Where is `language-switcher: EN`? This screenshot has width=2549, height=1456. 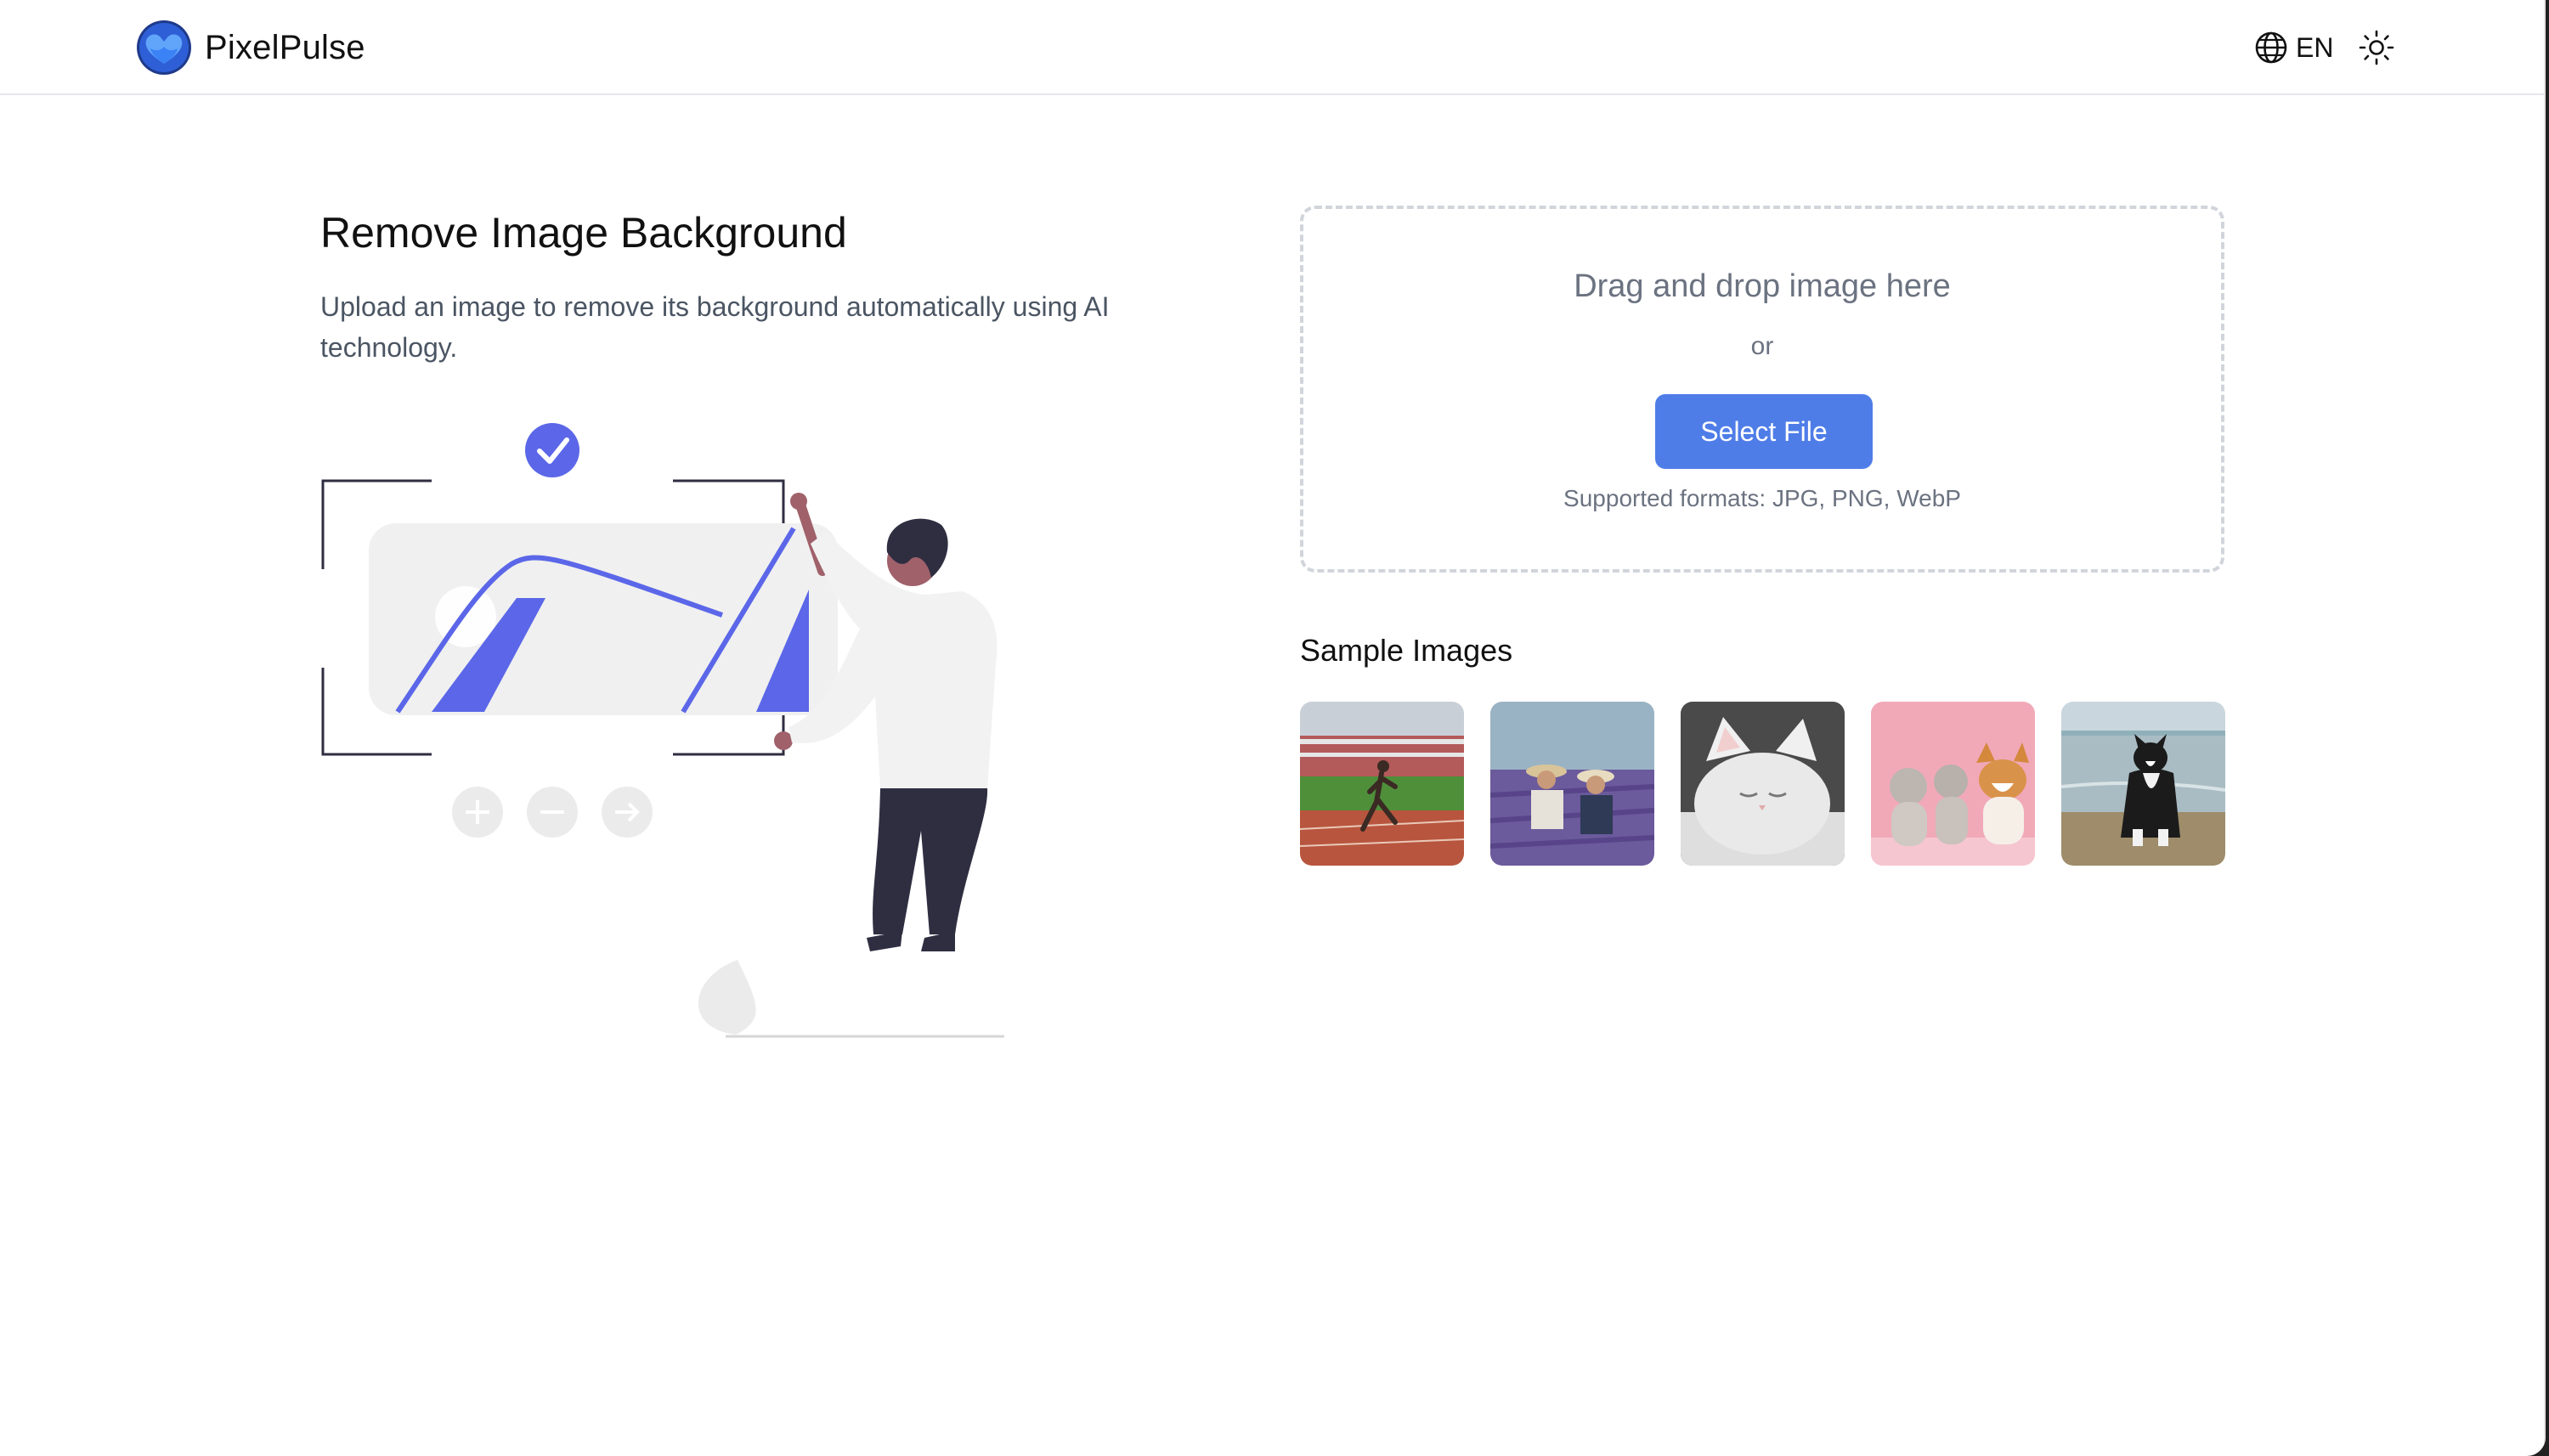
language-switcher: EN is located at coordinates (2293, 48).